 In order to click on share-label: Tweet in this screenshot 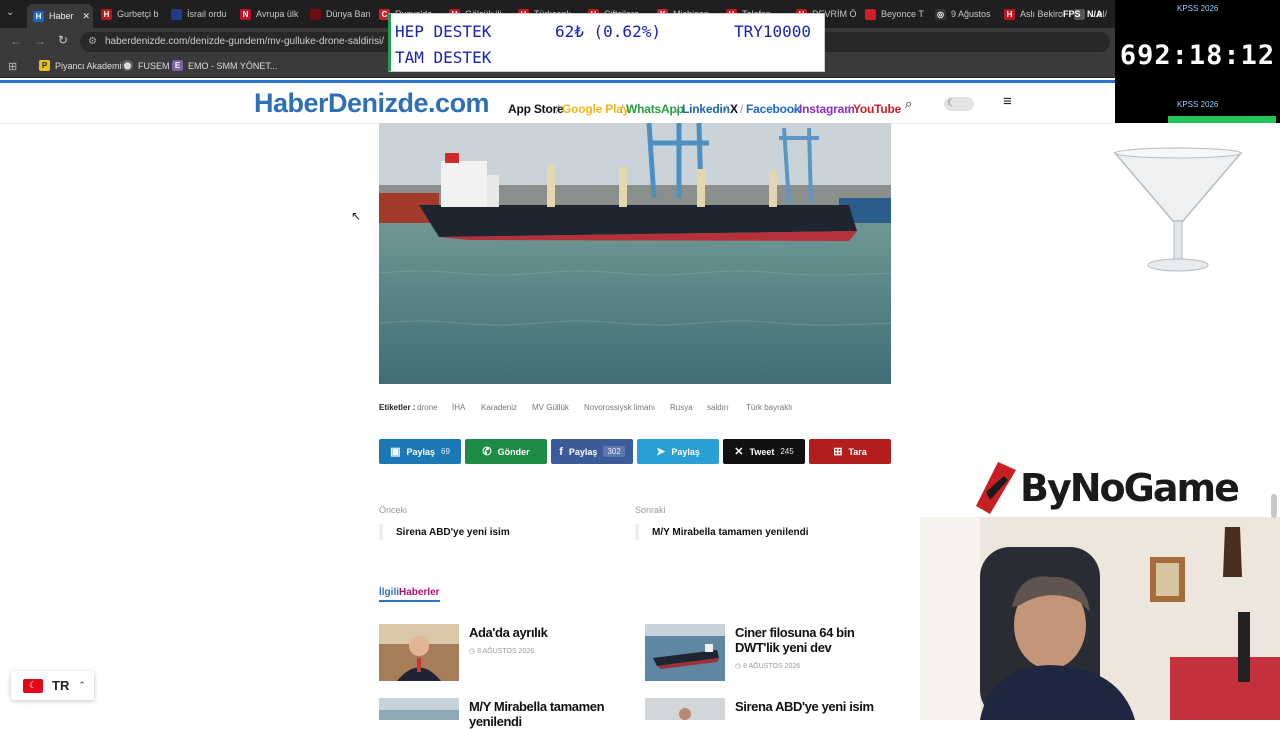, I will do `click(762, 451)`.